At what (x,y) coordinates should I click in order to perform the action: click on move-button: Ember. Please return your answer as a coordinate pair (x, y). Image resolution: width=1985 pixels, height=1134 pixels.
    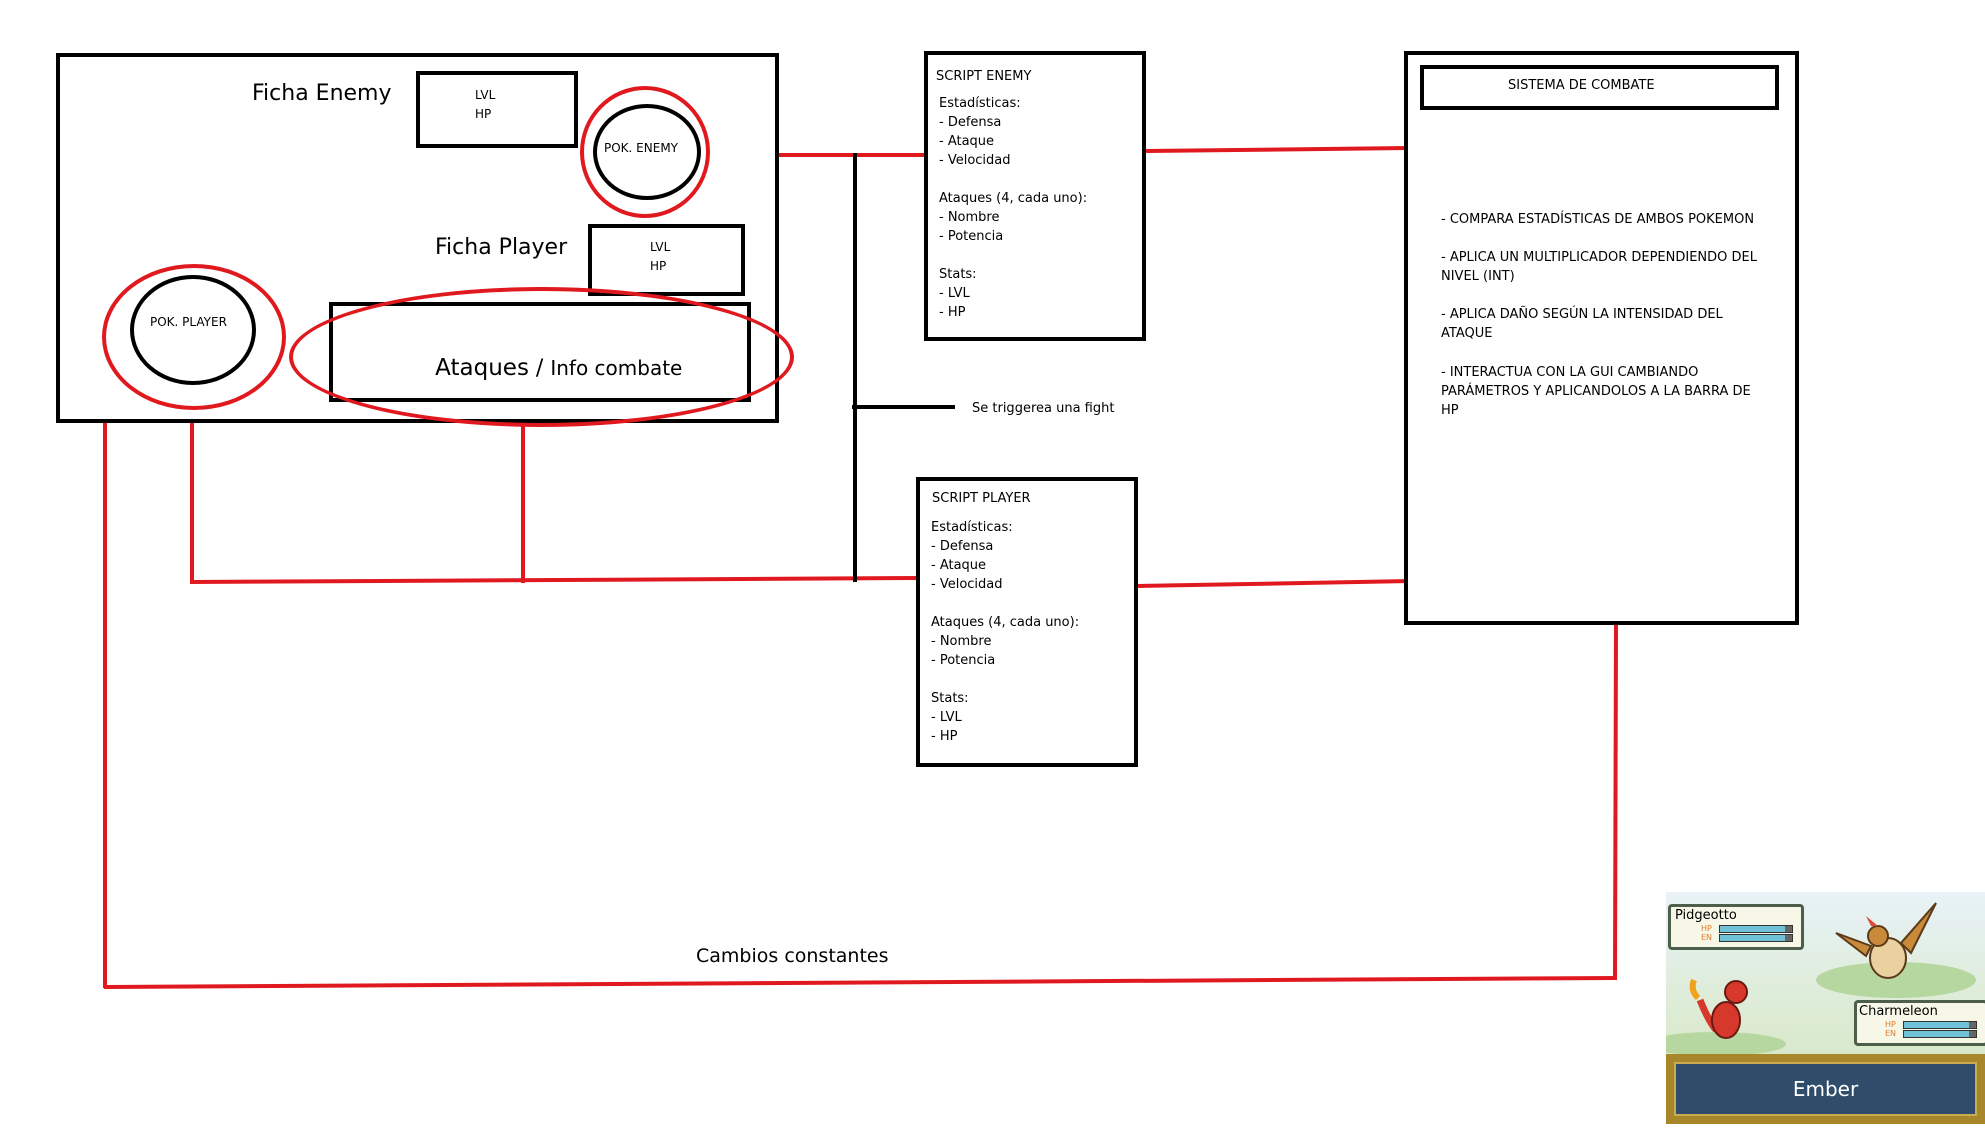
    Looking at the image, I should click on (1825, 1089).